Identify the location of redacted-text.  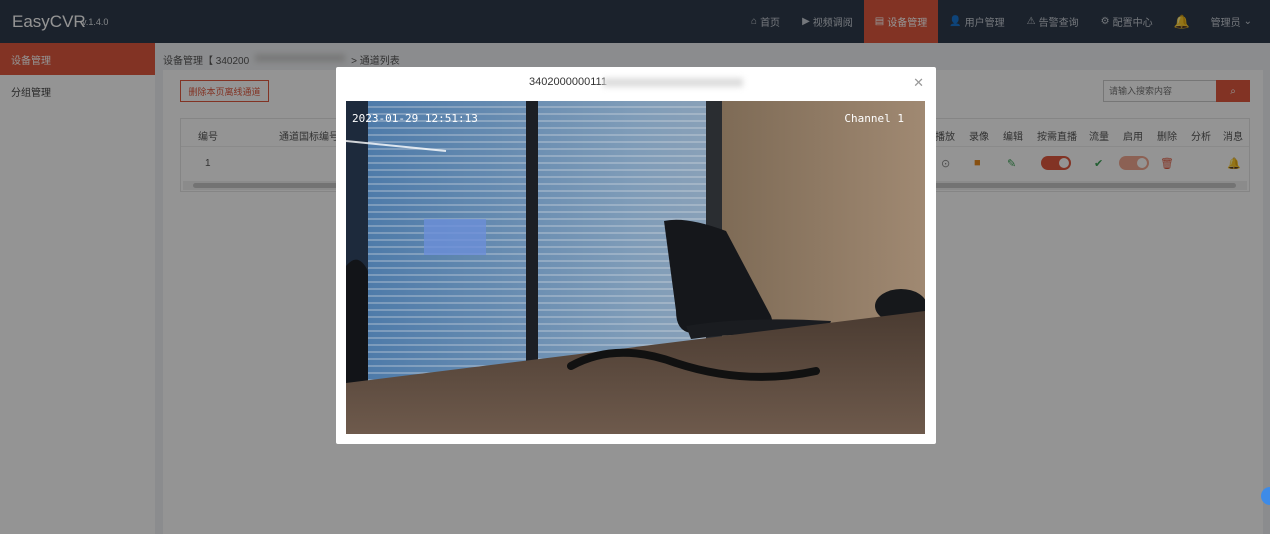
(672, 82).